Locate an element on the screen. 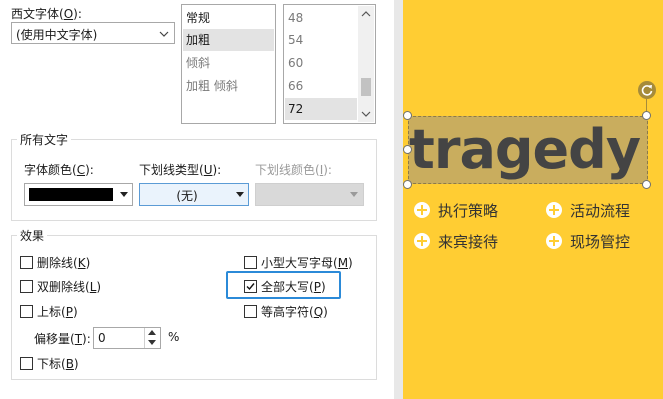 The image size is (663, 399). size-list-scrollbar is located at coordinates (366, 64).